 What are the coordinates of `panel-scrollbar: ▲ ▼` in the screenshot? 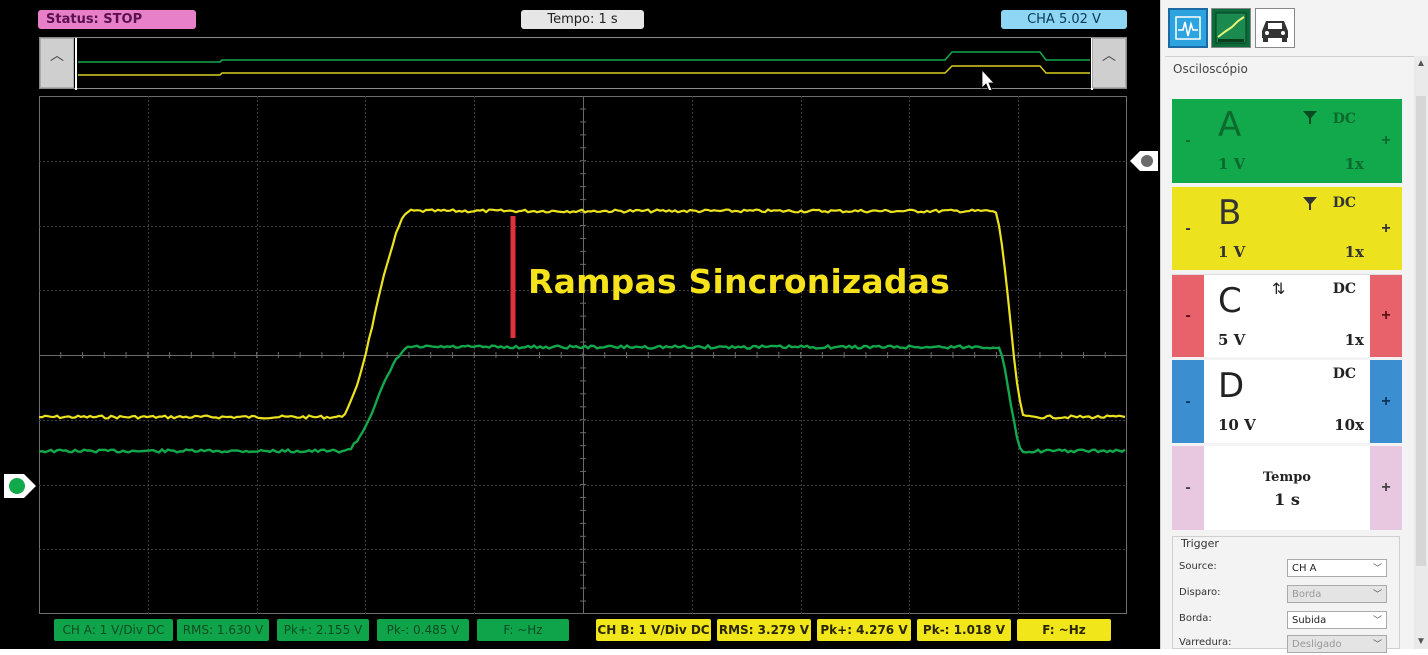 It's located at (1421, 352).